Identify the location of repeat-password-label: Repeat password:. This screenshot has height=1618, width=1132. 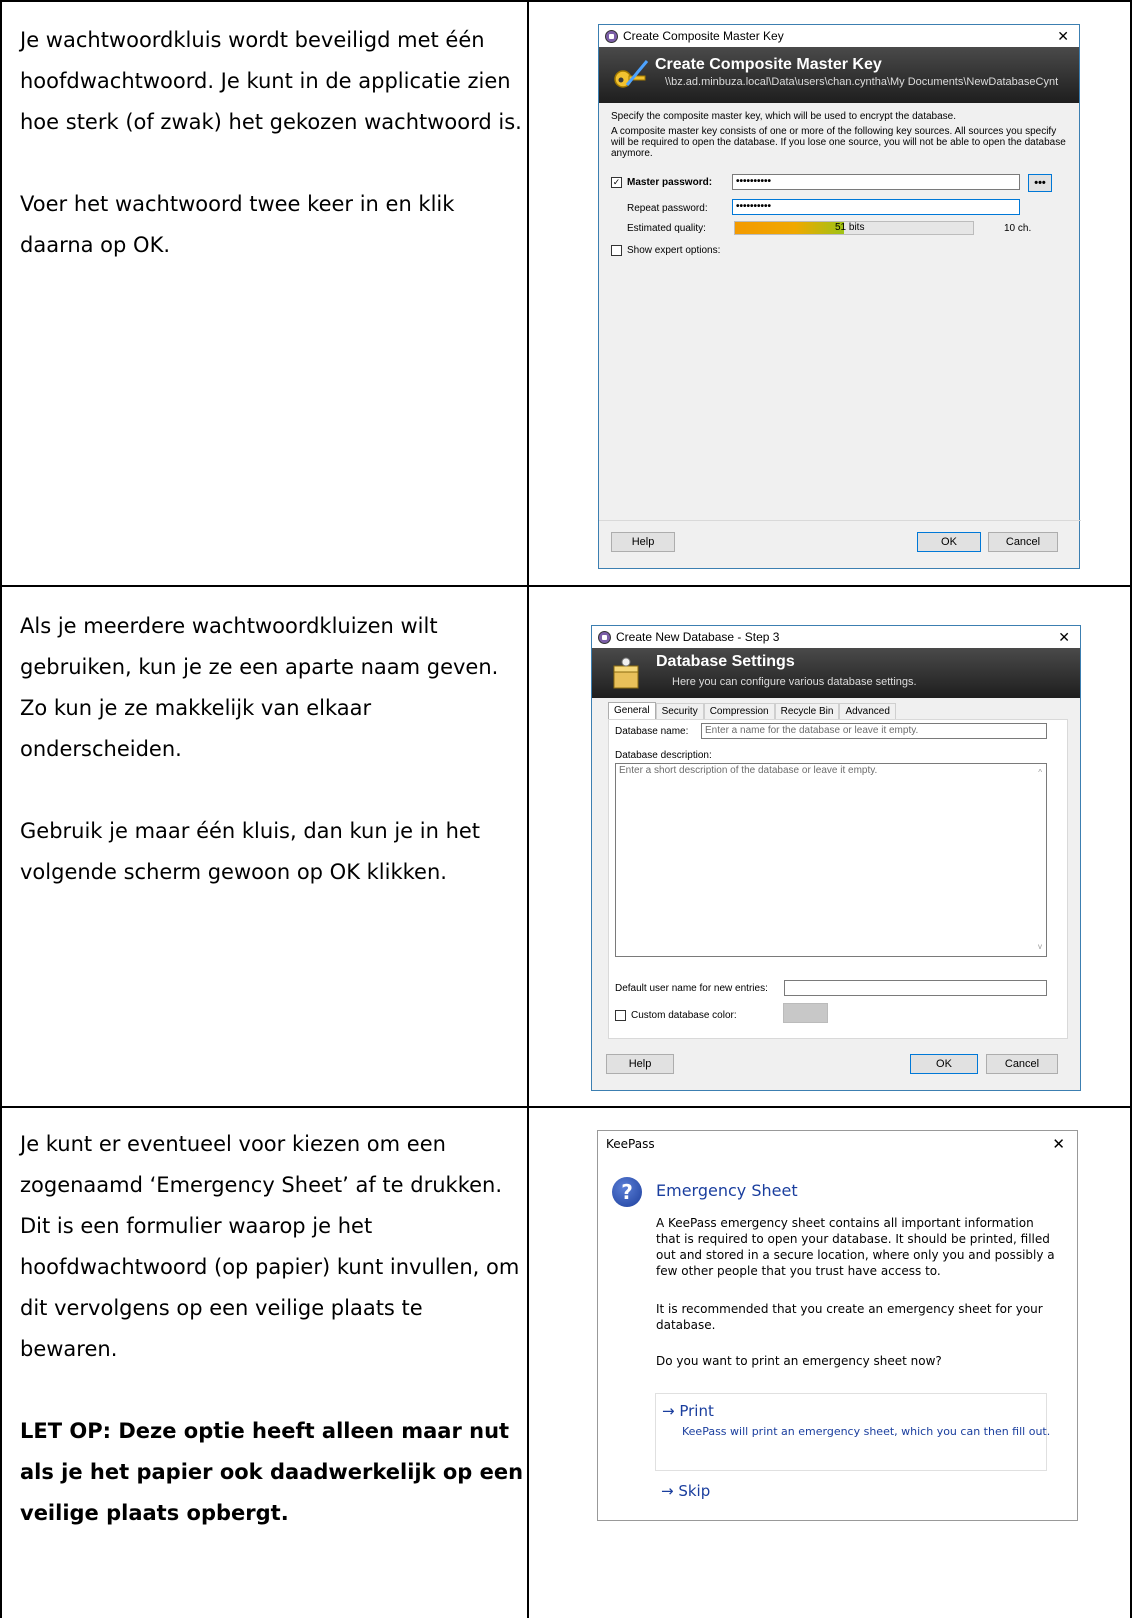
(667, 208).